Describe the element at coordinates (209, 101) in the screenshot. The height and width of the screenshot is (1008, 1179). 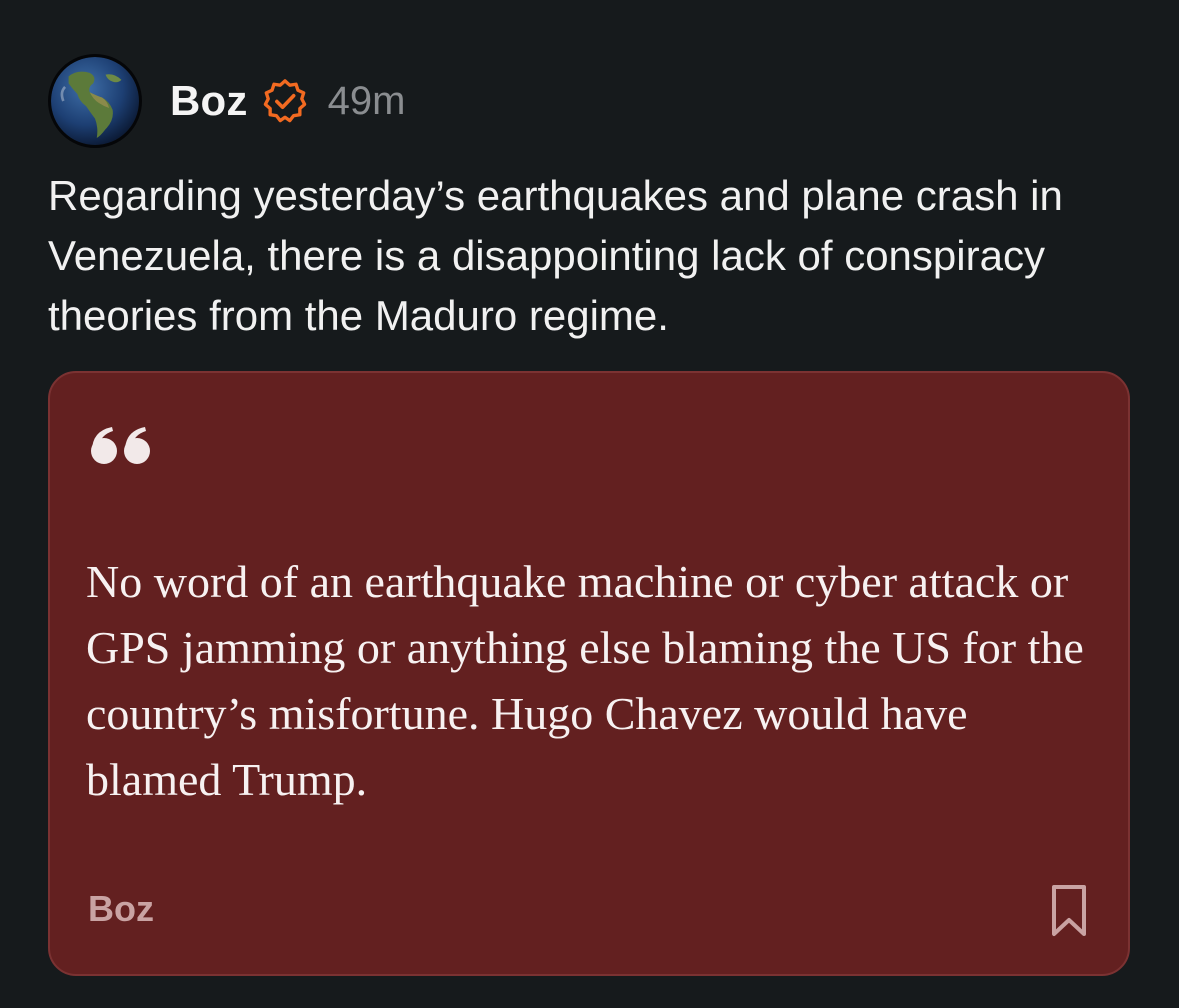
I see `author-name: Boz` at that location.